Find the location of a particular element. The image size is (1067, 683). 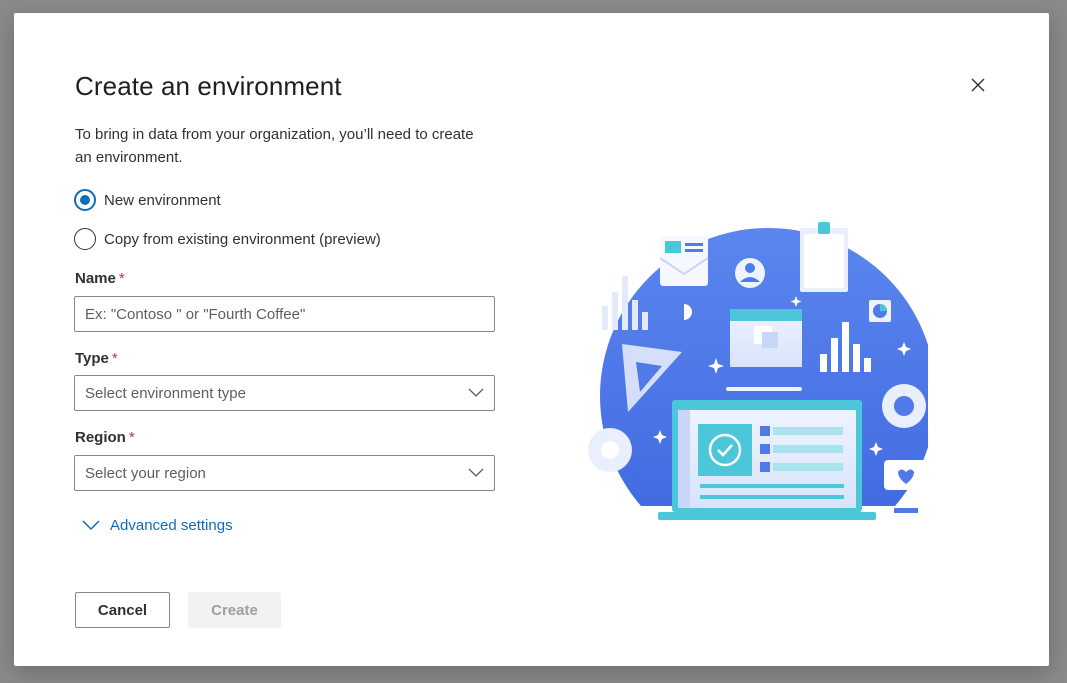

user-icon is located at coordinates (750, 273).